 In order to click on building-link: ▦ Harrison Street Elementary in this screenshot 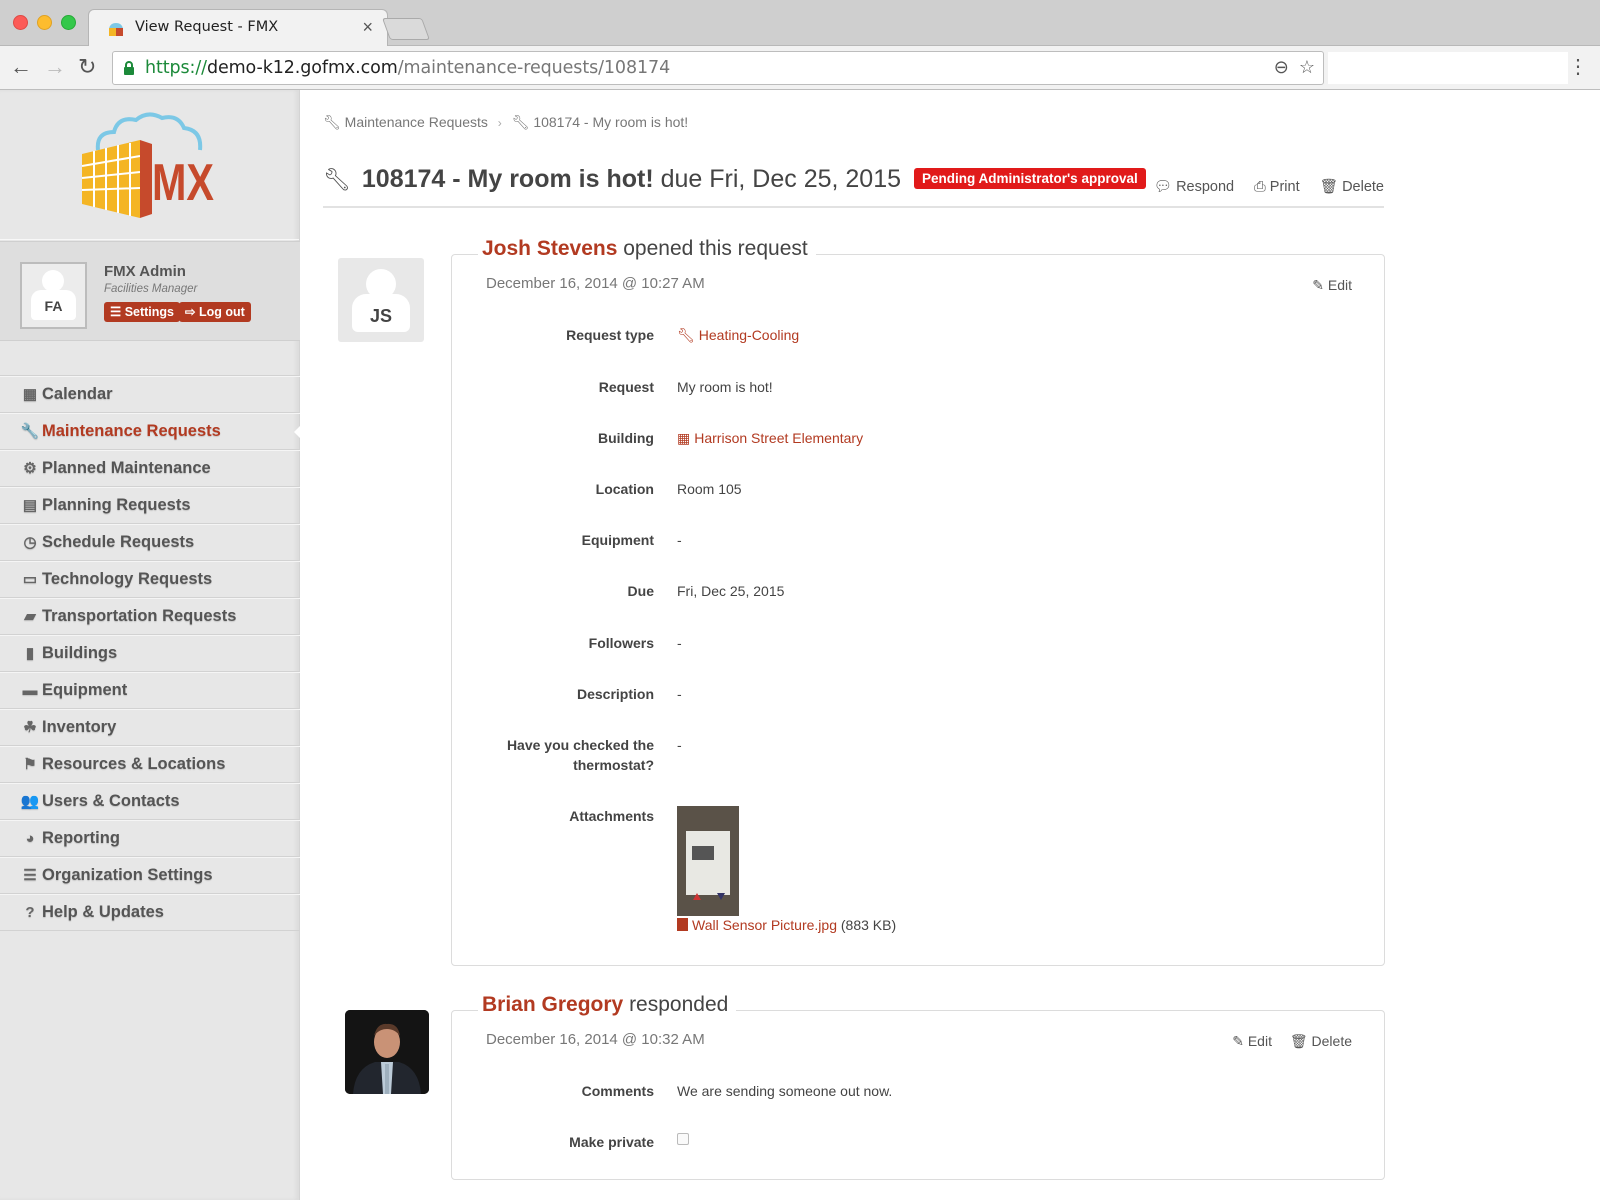, I will do `click(770, 438)`.